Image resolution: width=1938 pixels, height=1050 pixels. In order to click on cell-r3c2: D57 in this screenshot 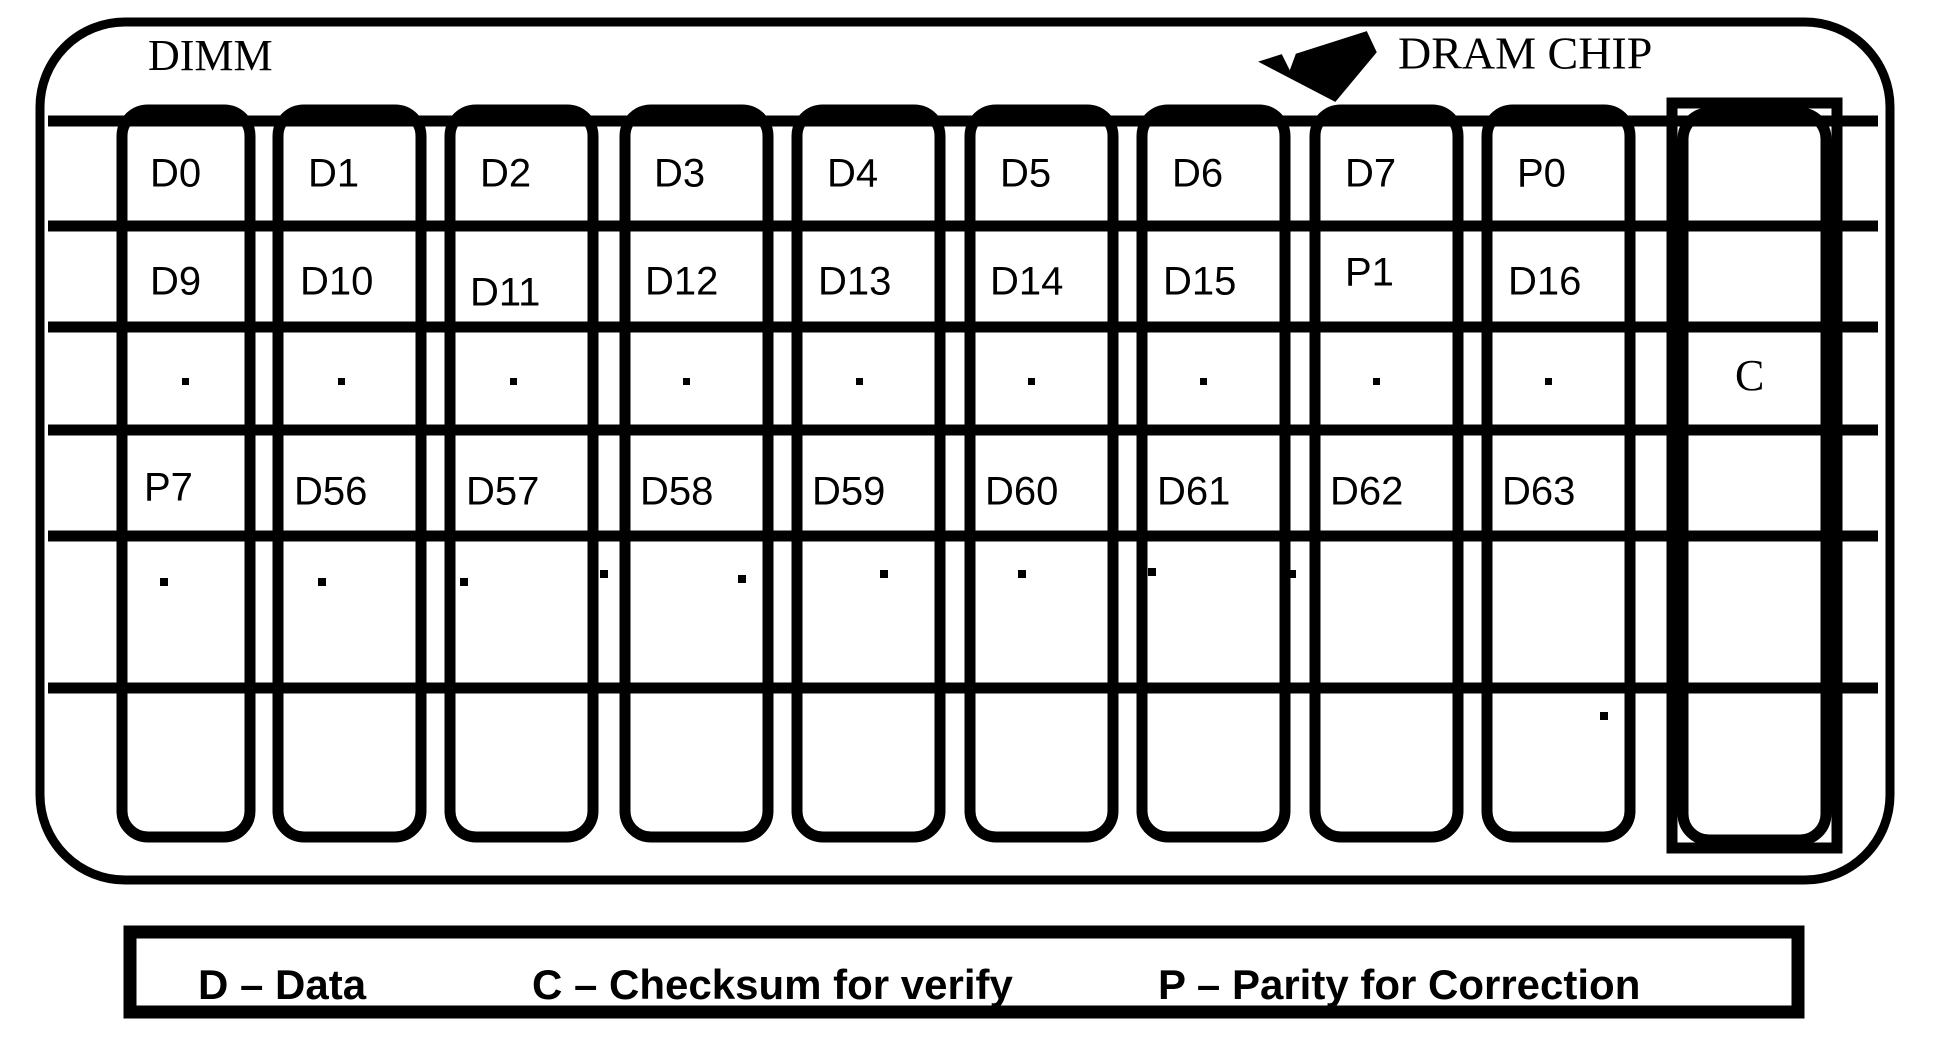, I will do `click(502, 492)`.